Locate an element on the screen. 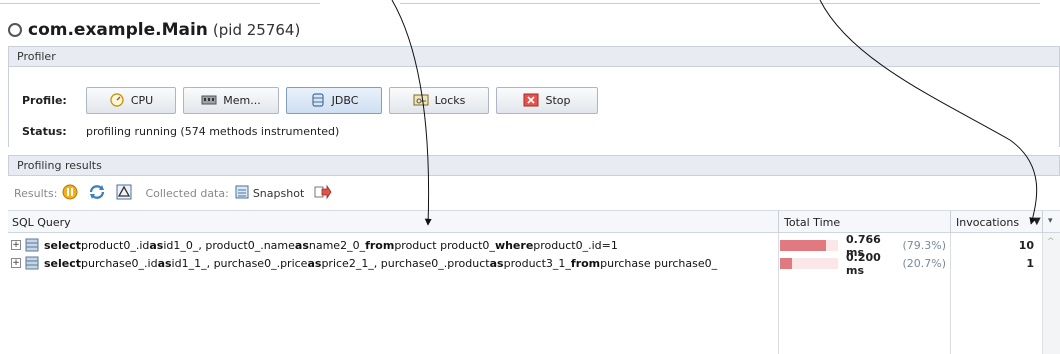 The image size is (1060, 354). profiler-section-title: Profiler is located at coordinates (36, 56).